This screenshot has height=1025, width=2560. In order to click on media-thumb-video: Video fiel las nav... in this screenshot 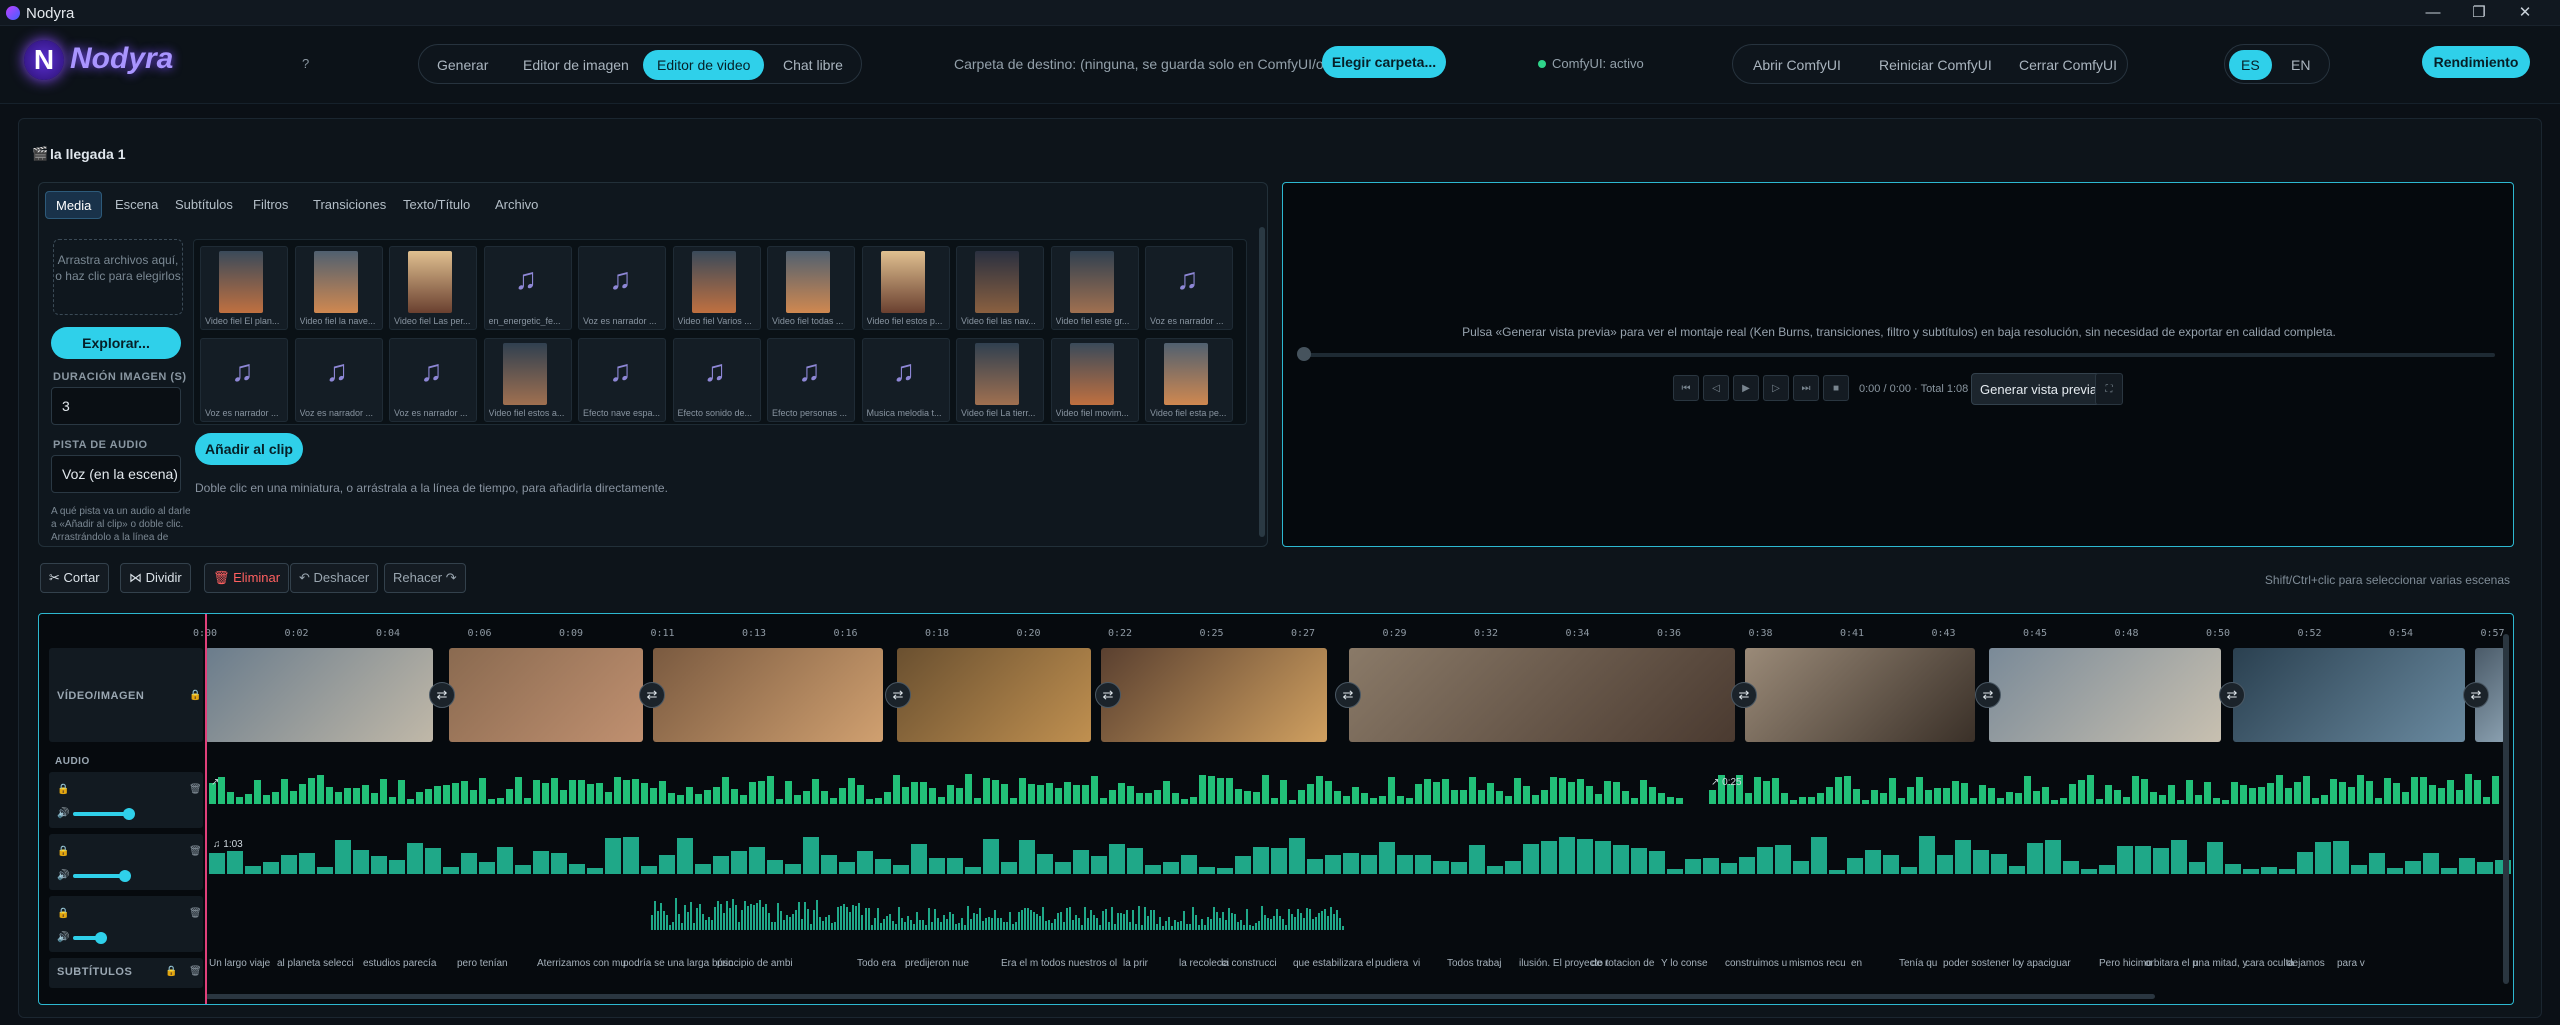, I will do `click(1000, 288)`.